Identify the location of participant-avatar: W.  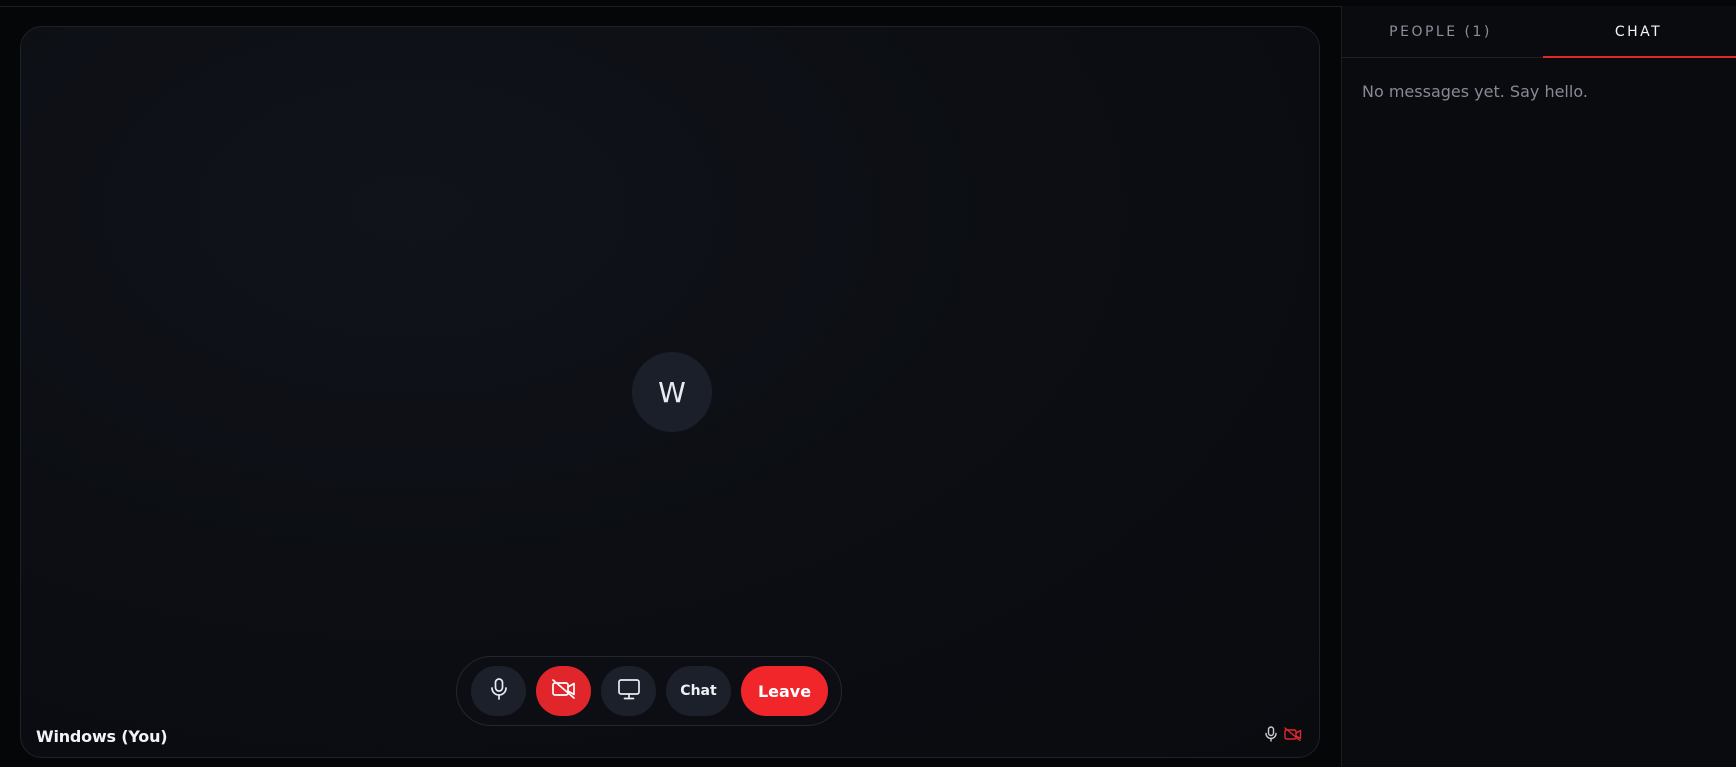
(672, 392).